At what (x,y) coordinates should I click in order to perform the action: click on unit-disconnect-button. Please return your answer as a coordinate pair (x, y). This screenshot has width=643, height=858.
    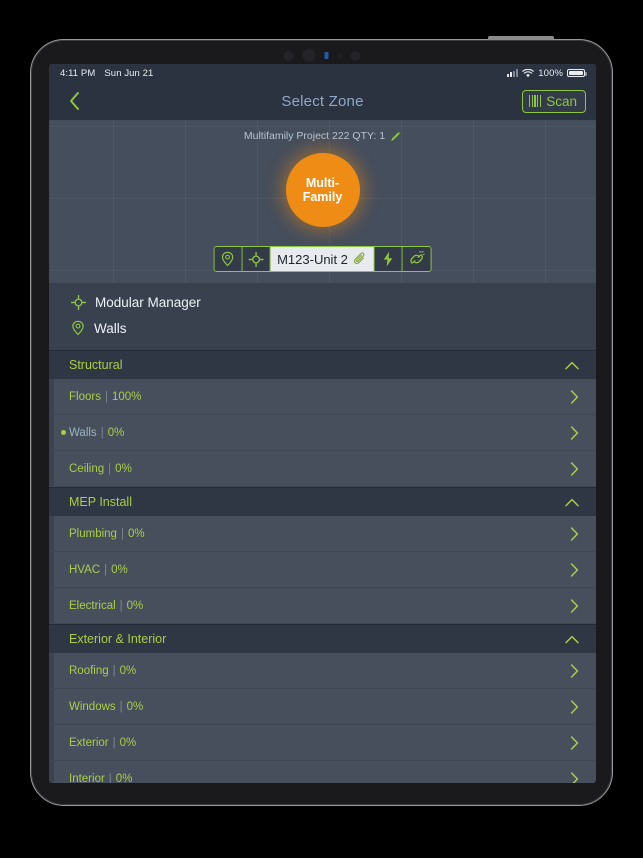
    Looking at the image, I should click on (416, 259).